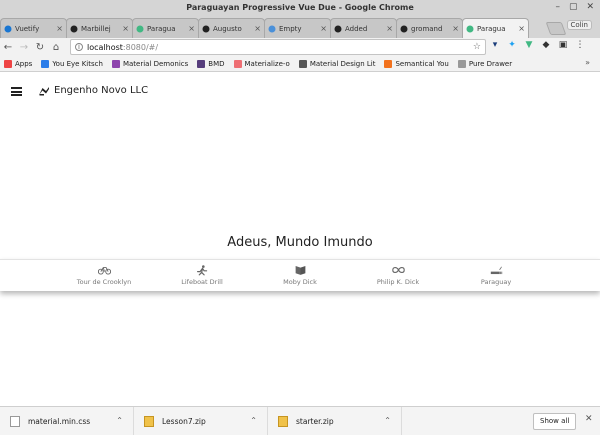 This screenshot has height=435, width=600. I want to click on tab-label: Vuetify, so click(27, 28).